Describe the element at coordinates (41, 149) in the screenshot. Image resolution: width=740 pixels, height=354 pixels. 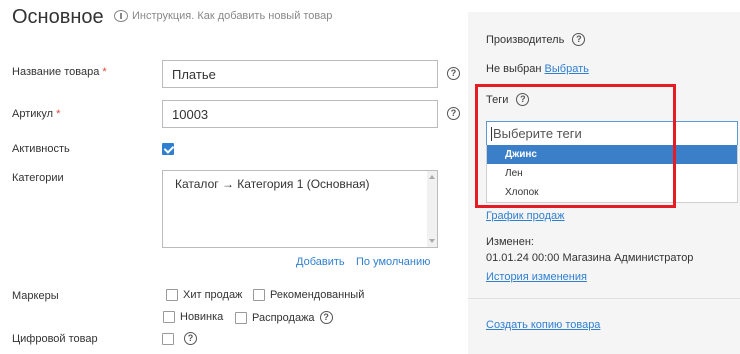
I see `active-label: Активность` at that location.